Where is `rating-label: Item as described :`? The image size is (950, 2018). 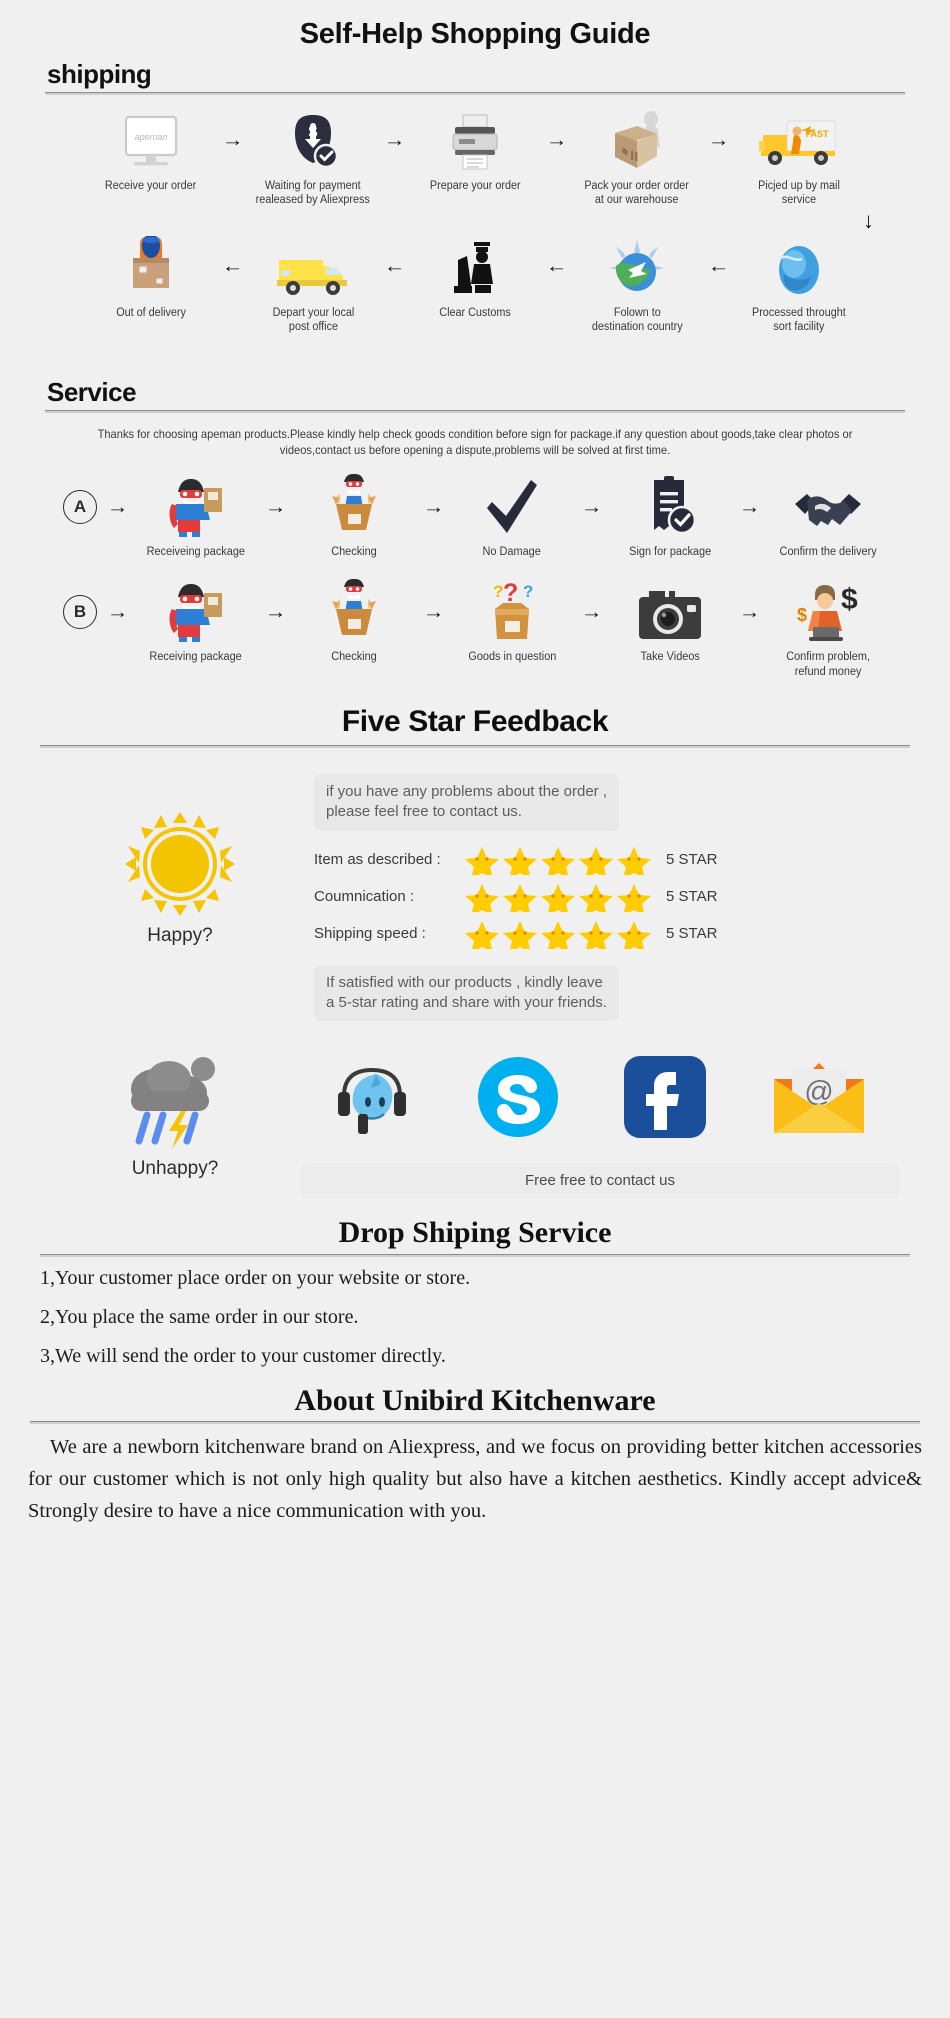 rating-label: Item as described : is located at coordinates (377, 860).